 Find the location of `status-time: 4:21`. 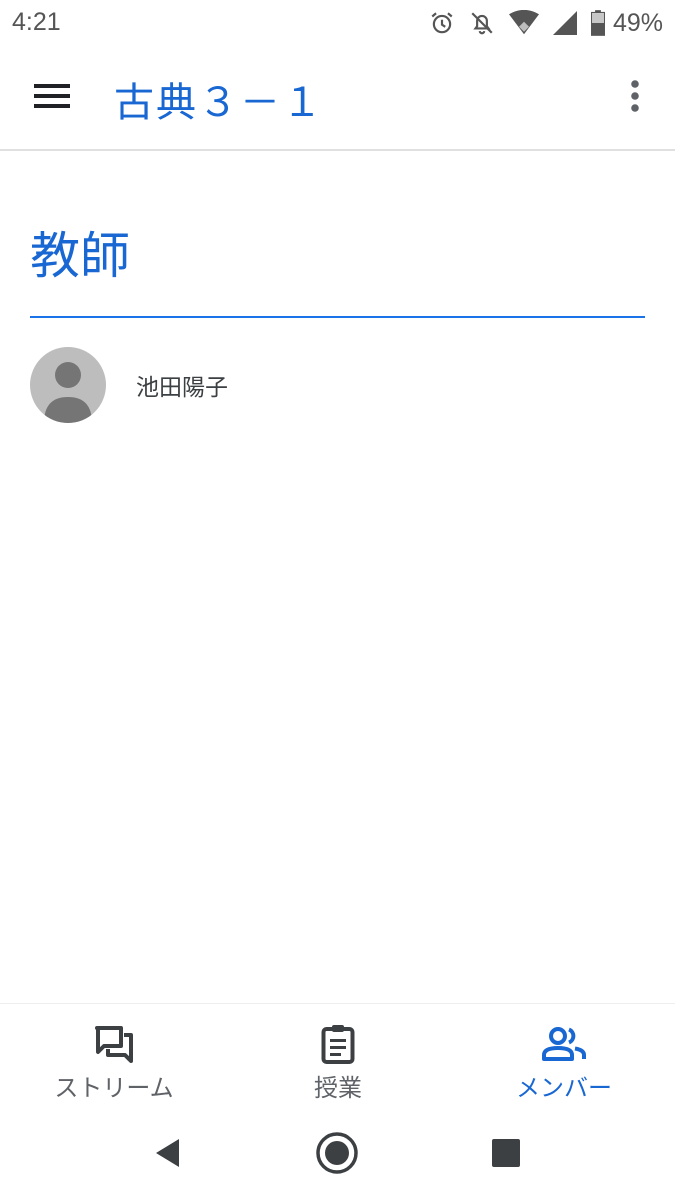

status-time: 4:21 is located at coordinates (36, 22).